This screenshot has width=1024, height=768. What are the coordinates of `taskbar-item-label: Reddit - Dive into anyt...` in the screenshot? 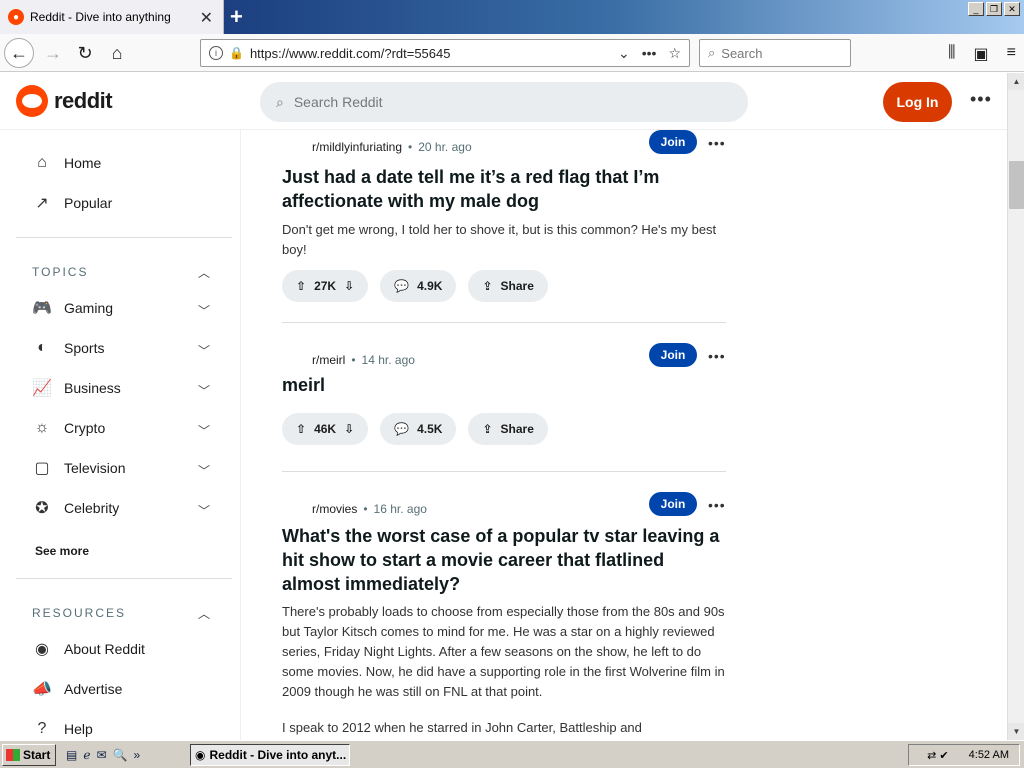 It's located at (278, 755).